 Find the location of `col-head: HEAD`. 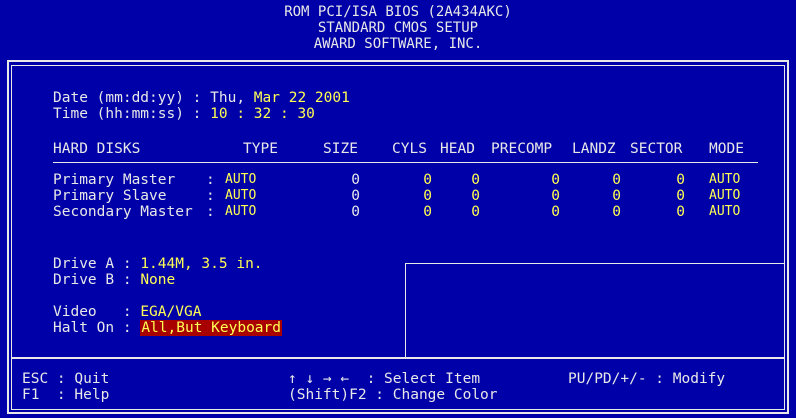

col-head: HEAD is located at coordinates (457, 149).